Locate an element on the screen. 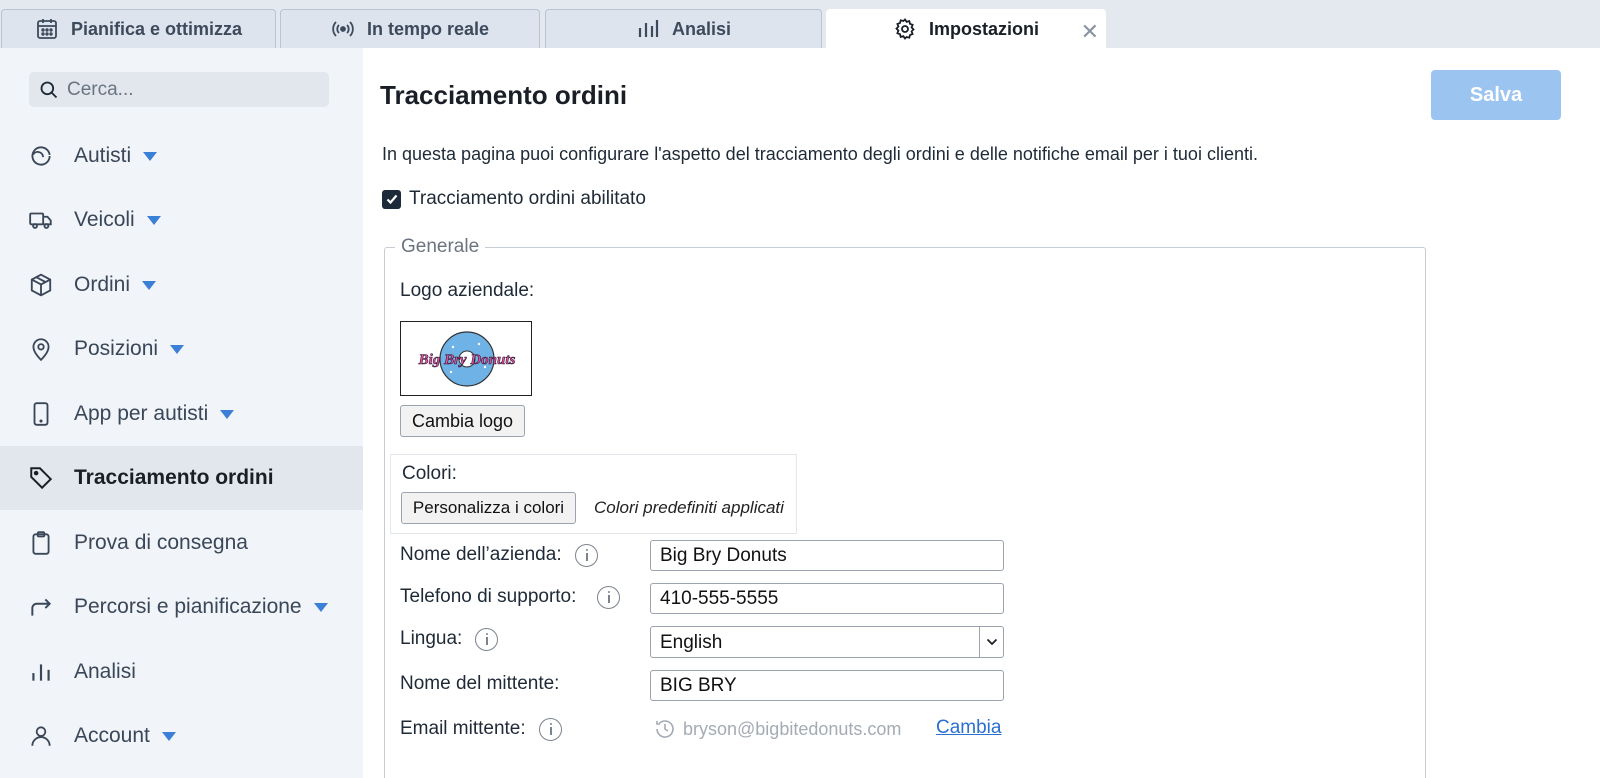 This screenshot has width=1600, height=778. sidebar-item-label: Posizioni is located at coordinates (116, 348).